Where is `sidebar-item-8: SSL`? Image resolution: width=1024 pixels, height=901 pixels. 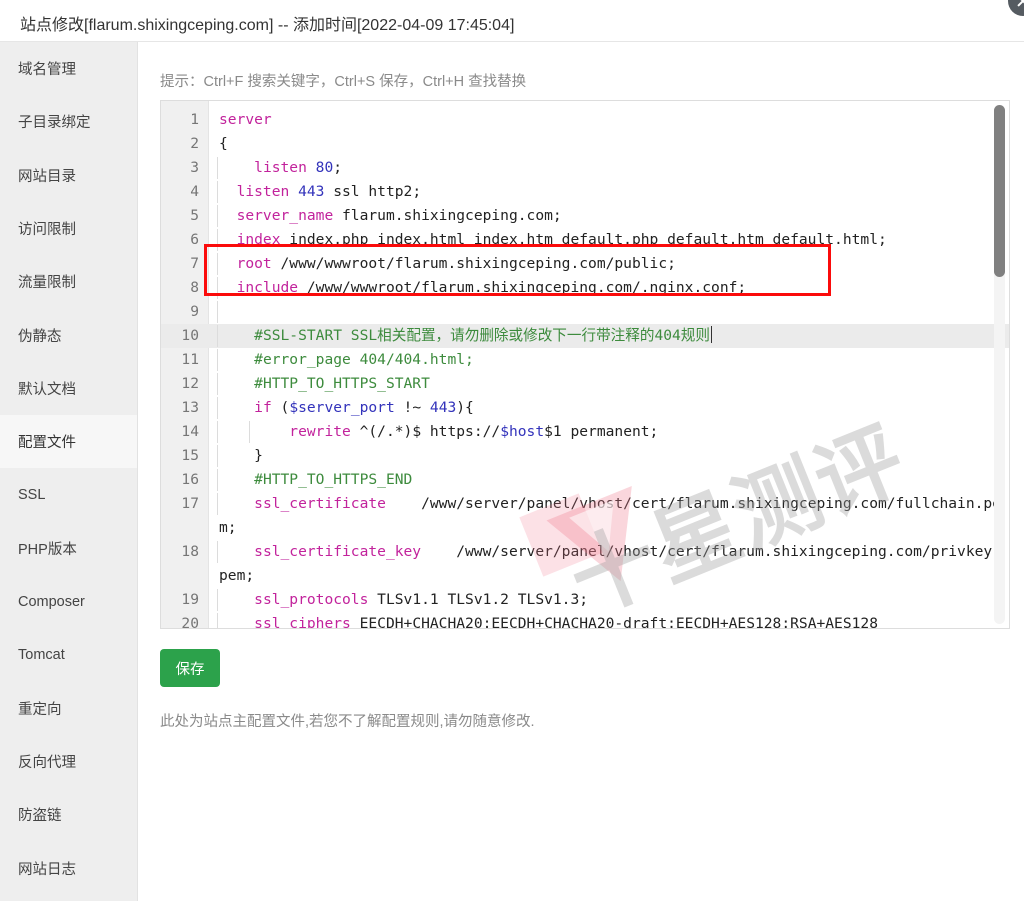
sidebar-item-8: SSL is located at coordinates (68, 494).